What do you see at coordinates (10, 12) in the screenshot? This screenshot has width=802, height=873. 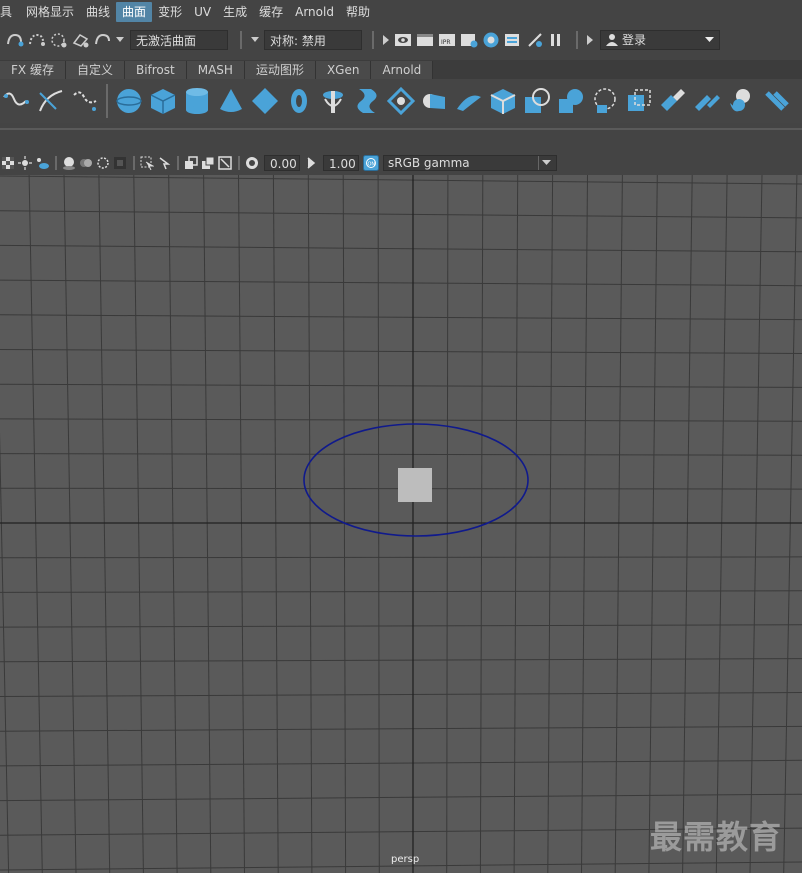 I see `menu-item-tools: 具` at bounding box center [10, 12].